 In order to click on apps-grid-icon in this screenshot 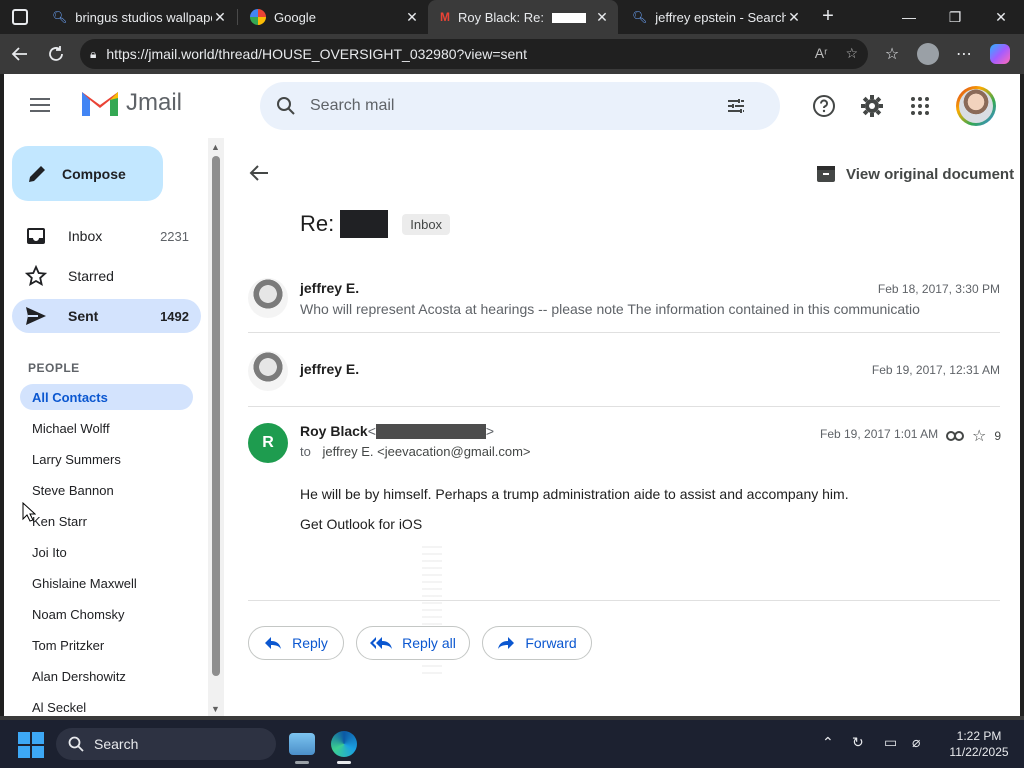, I will do `click(920, 106)`.